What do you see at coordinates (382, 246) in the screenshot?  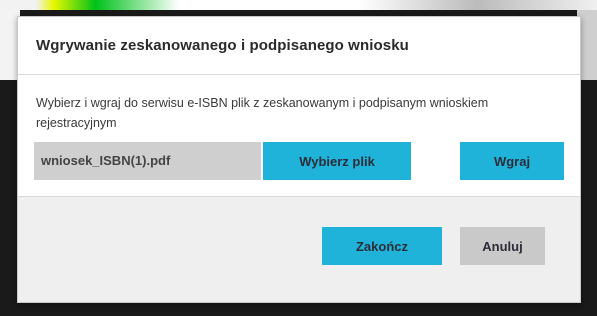 I see `finish-button: Zakończ` at bounding box center [382, 246].